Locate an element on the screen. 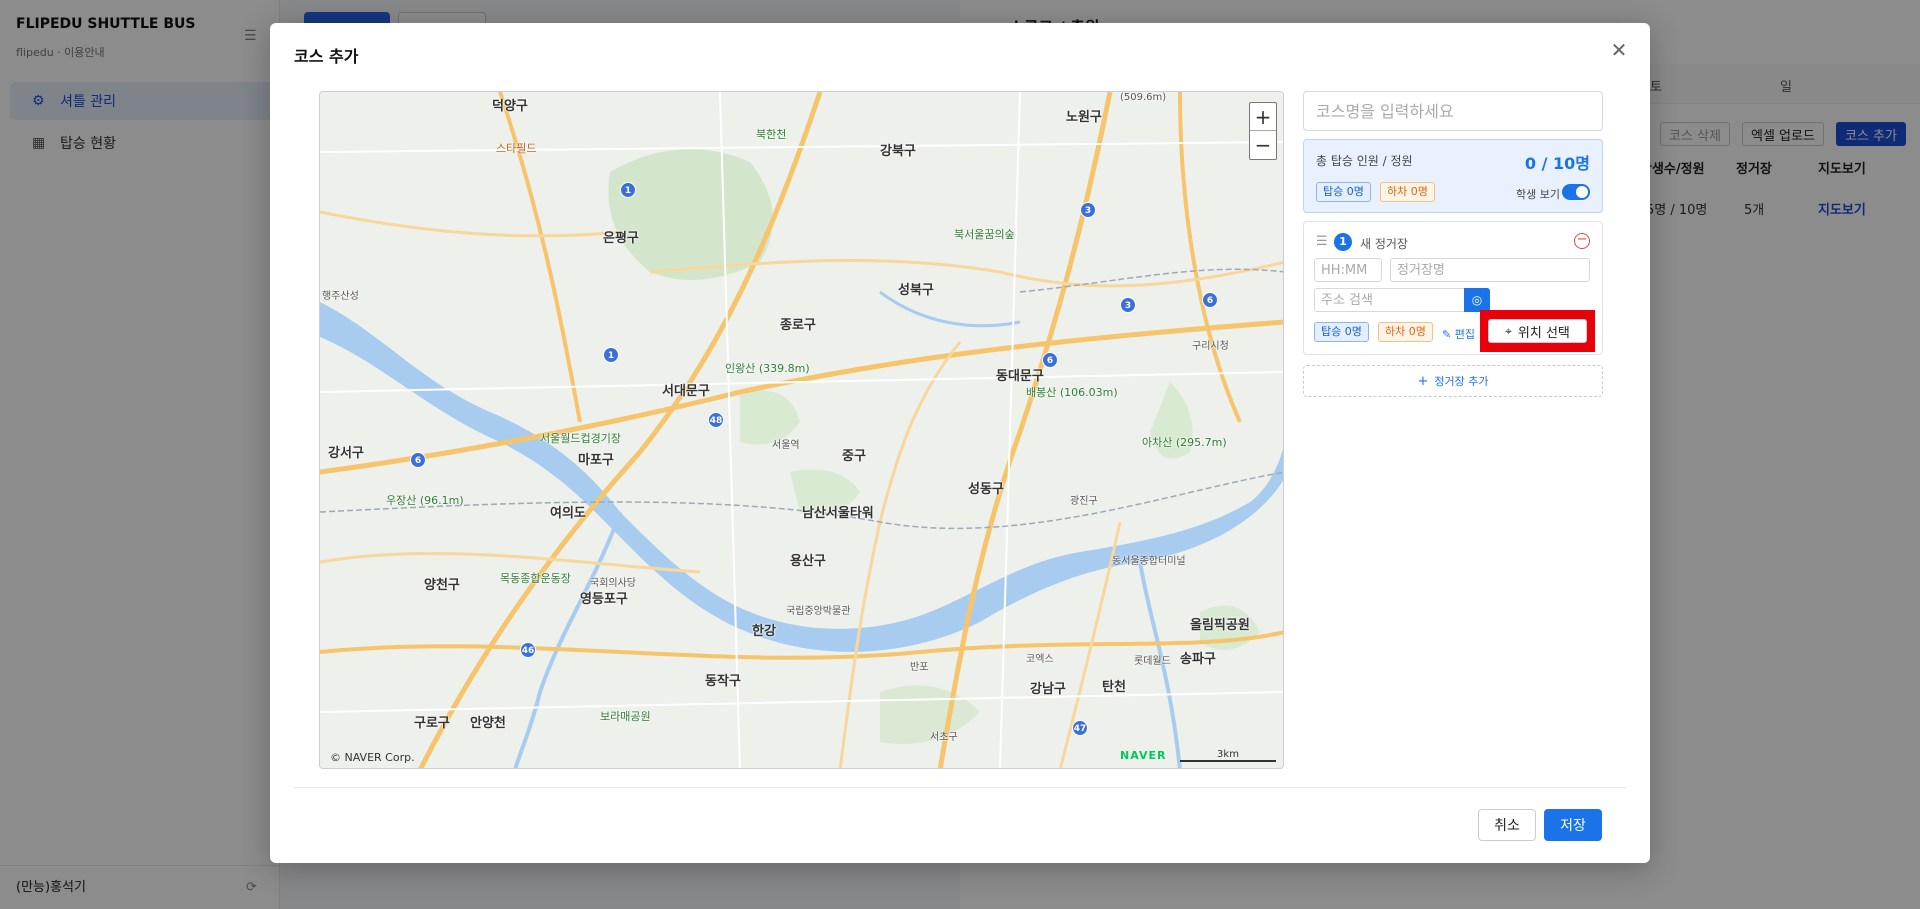  map-label: 서울월드컵경기장 is located at coordinates (580, 438).